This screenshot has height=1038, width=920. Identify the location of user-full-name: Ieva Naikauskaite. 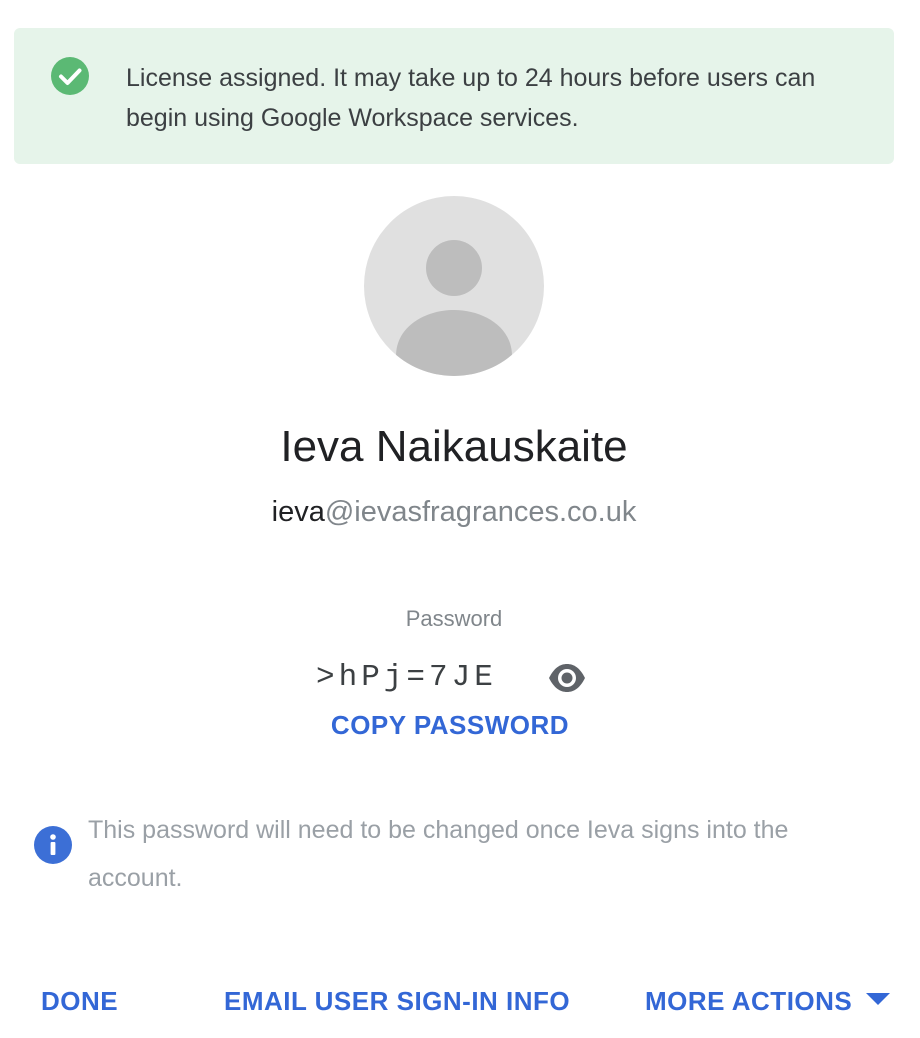
(454, 447).